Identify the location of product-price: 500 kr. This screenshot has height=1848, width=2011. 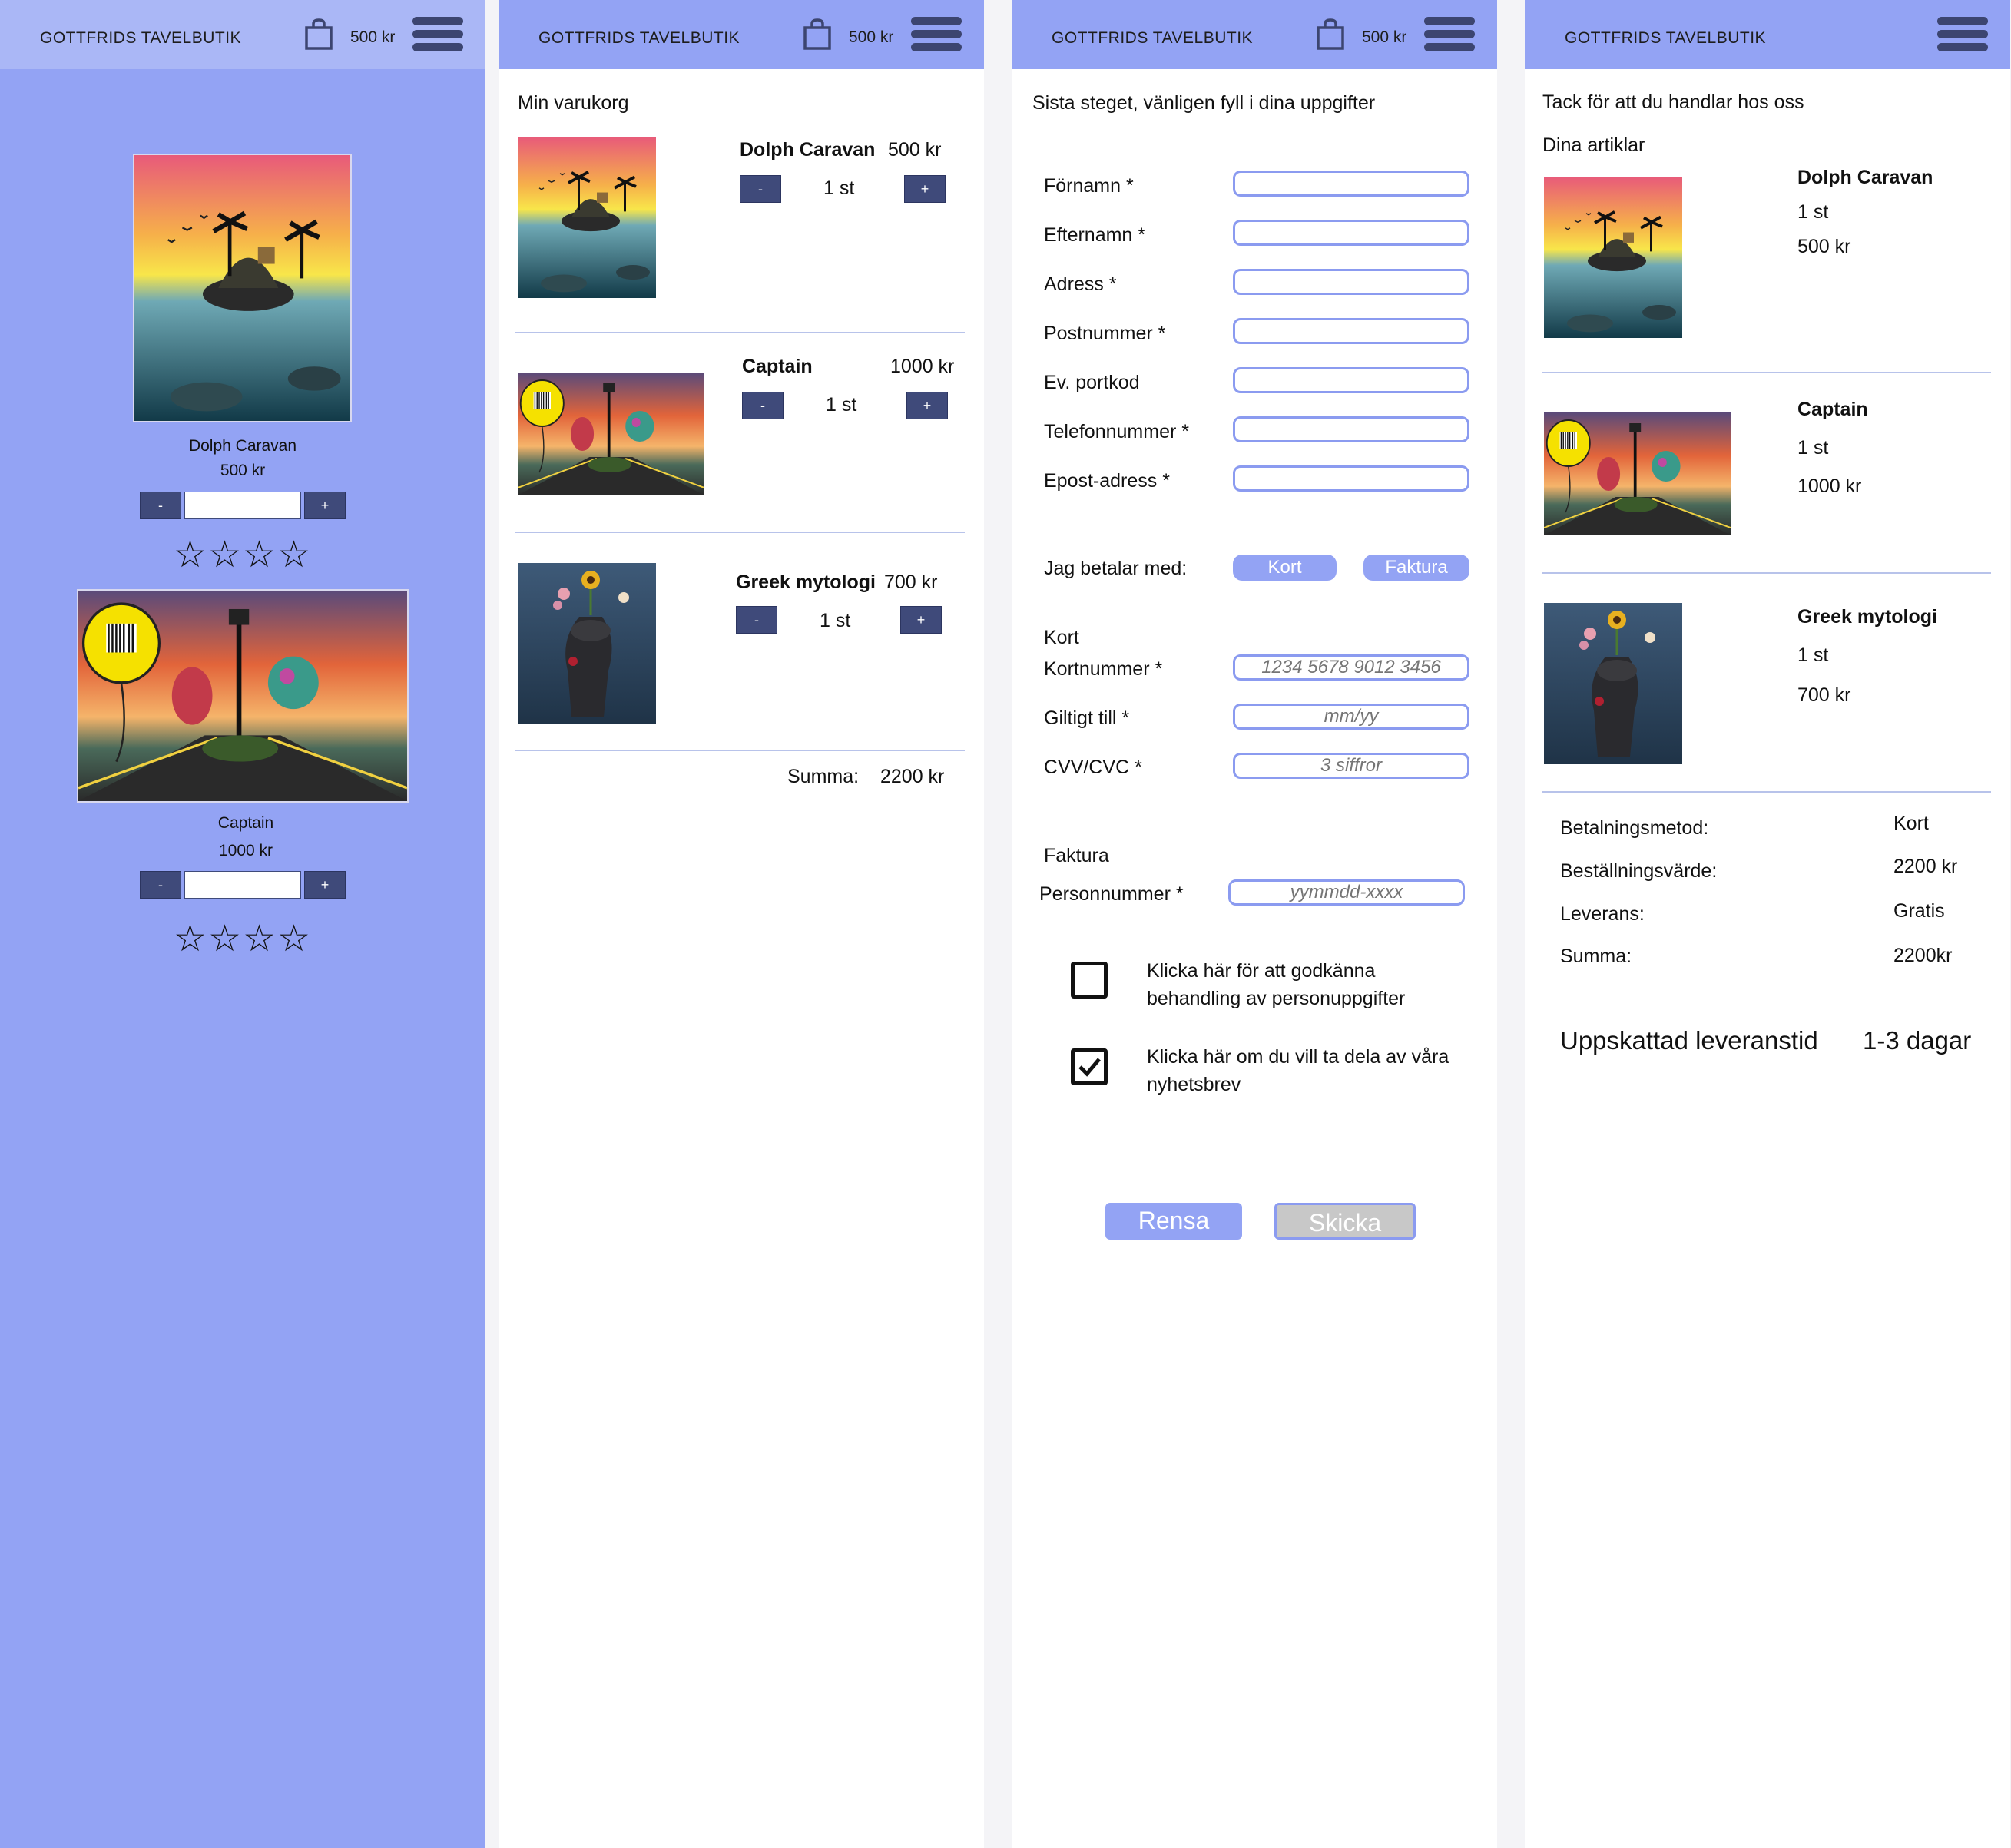
(243, 470).